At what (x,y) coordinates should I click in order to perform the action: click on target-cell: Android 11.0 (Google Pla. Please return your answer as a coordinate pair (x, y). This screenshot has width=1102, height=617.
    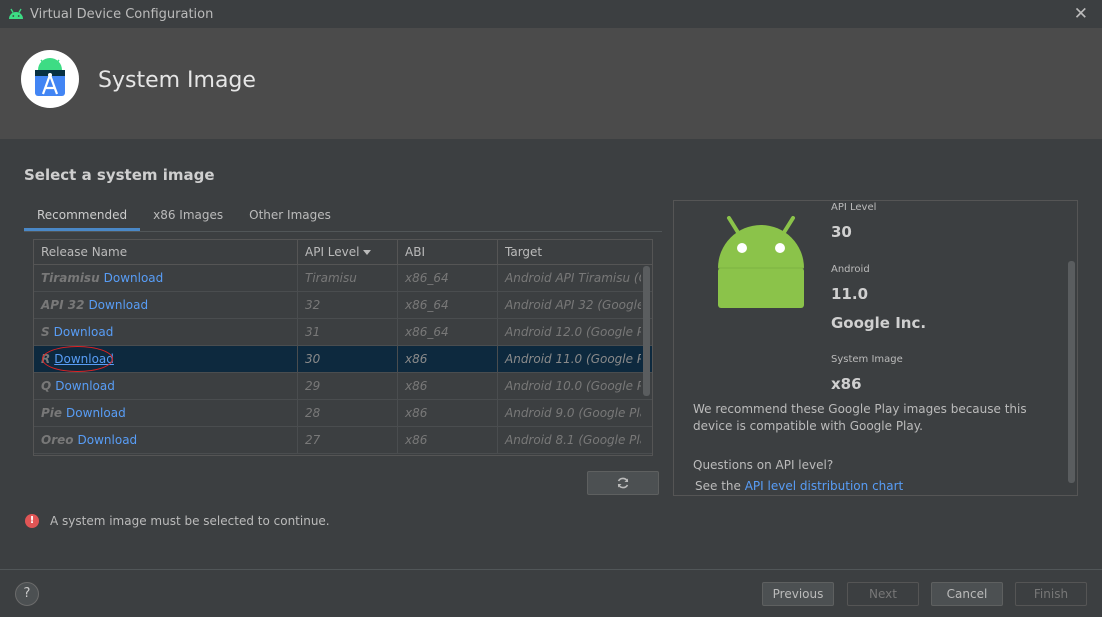
    Looking at the image, I should click on (573, 359).